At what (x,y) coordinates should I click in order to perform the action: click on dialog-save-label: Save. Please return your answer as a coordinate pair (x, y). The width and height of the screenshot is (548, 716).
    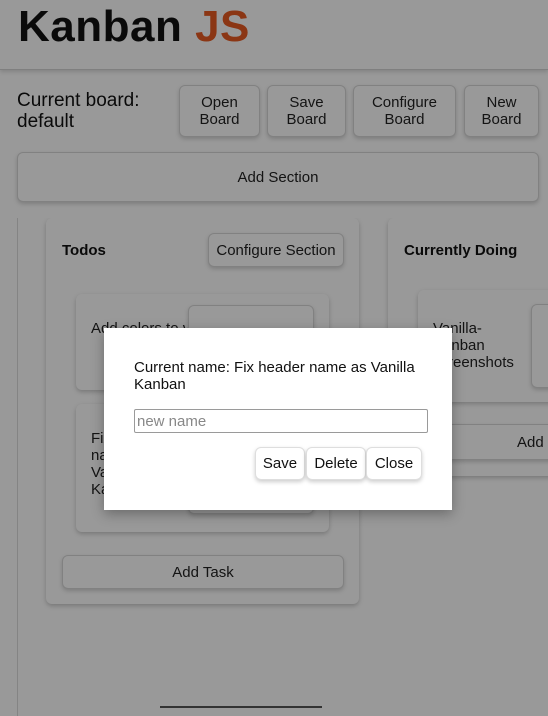
    Looking at the image, I should click on (280, 463).